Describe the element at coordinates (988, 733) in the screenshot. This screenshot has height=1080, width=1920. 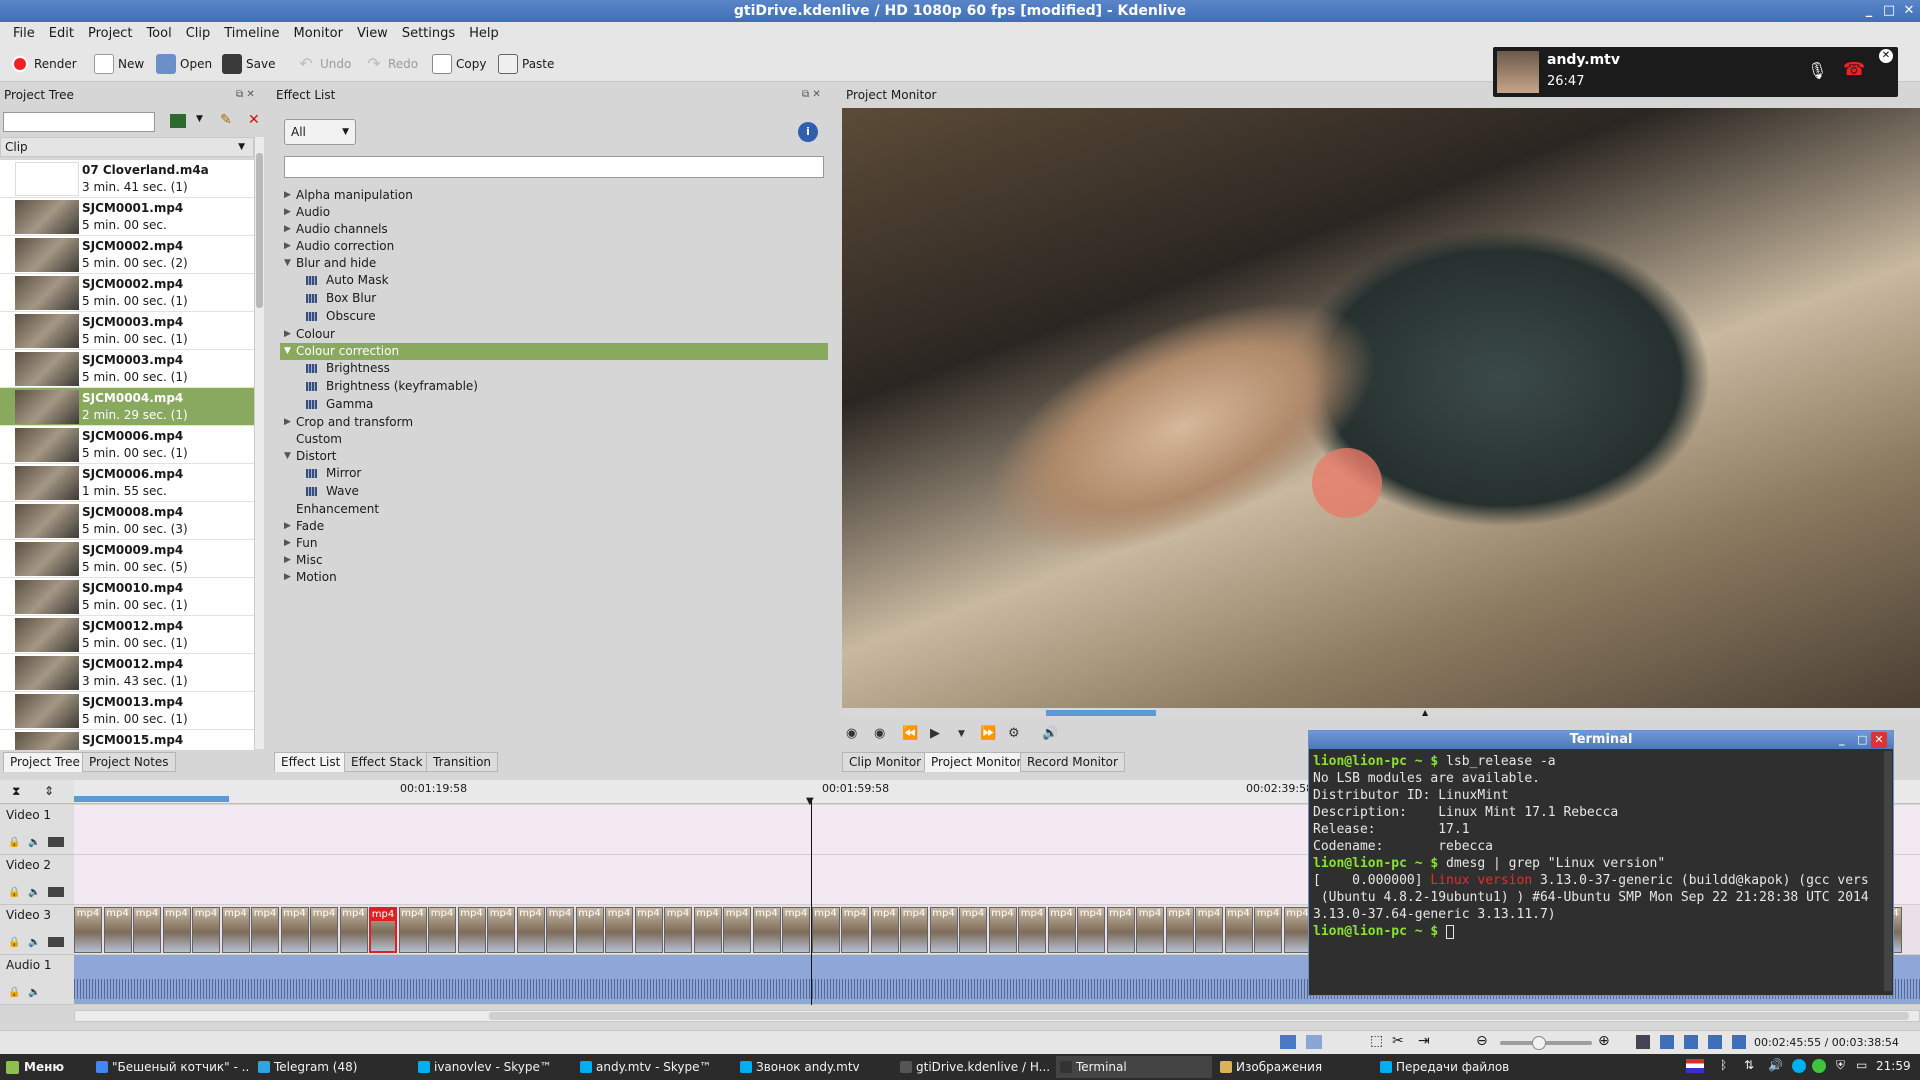
I see `forward-icon: ⏩` at that location.